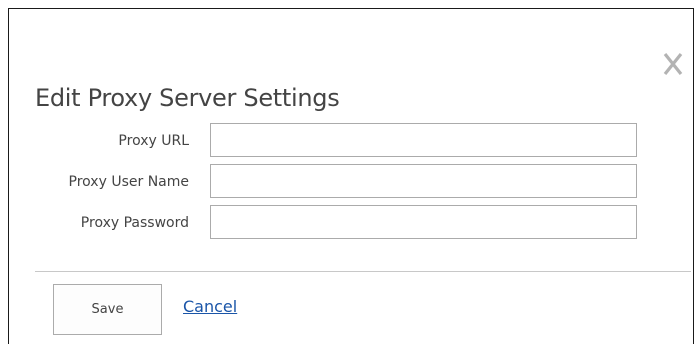 This screenshot has width=696, height=345. I want to click on save-button: Save, so click(107, 309).